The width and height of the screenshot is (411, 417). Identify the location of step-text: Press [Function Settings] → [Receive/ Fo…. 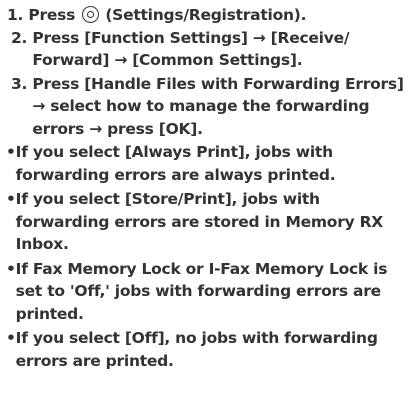
(191, 49).